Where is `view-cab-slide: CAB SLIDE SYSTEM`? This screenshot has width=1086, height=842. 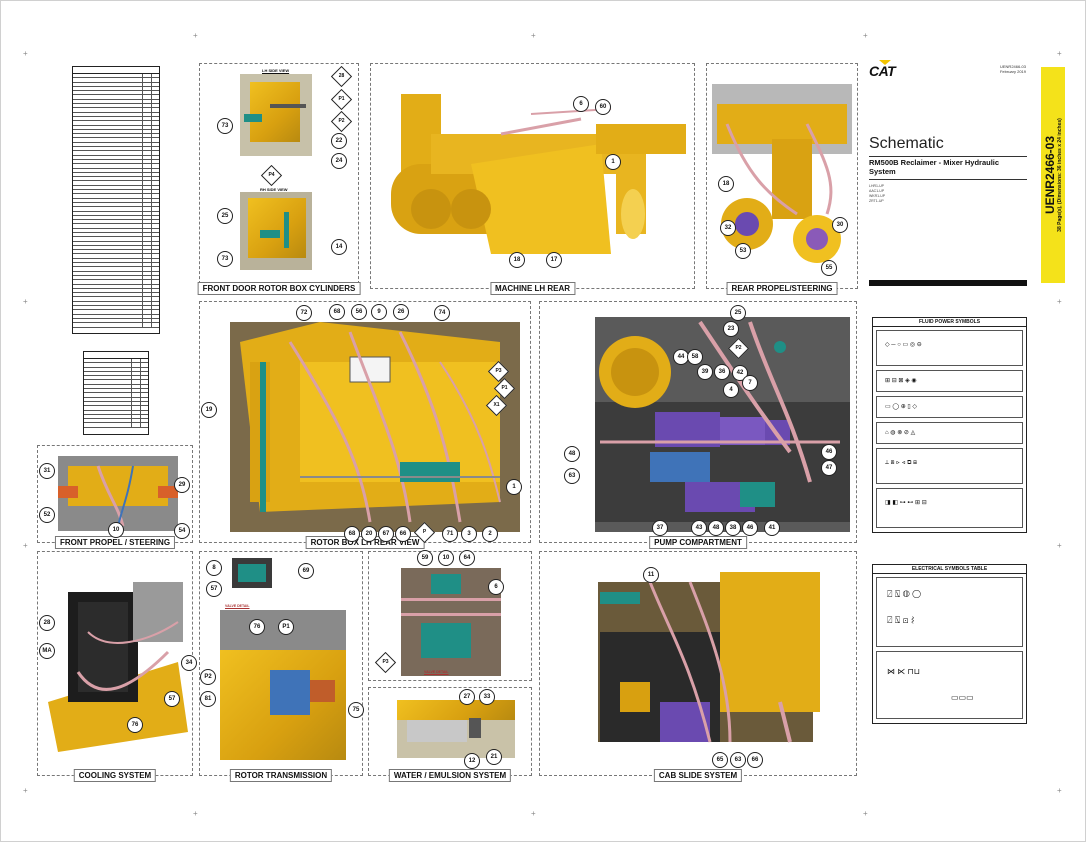
view-cab-slide: CAB SLIDE SYSTEM is located at coordinates (698, 666).